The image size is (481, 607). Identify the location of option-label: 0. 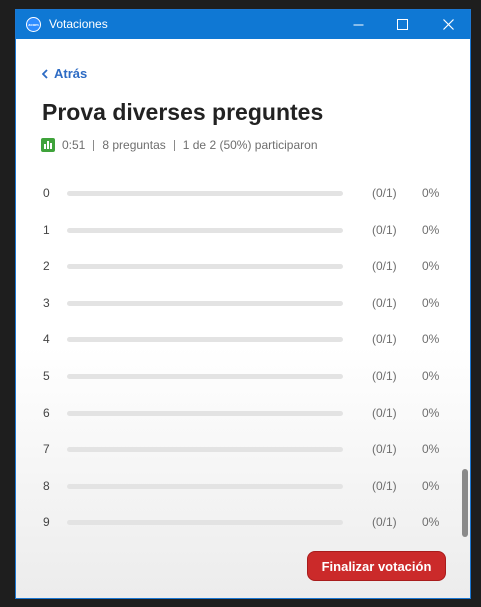
(46, 193).